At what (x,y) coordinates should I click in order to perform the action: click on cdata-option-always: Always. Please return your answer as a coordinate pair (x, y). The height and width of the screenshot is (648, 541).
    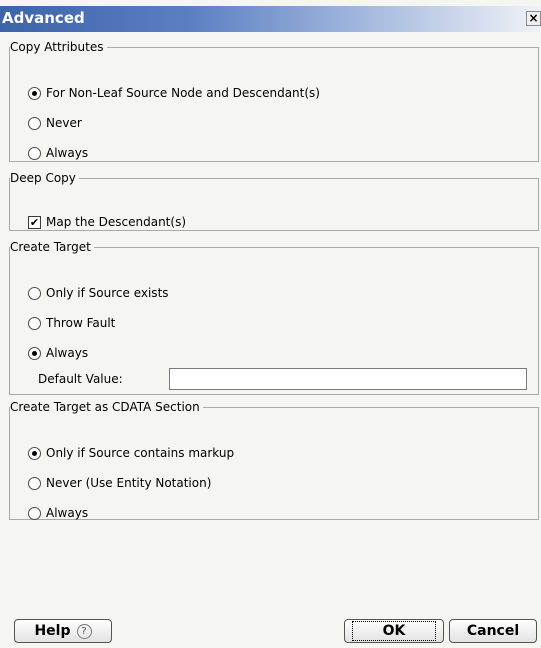
    Looking at the image, I should click on (58, 513).